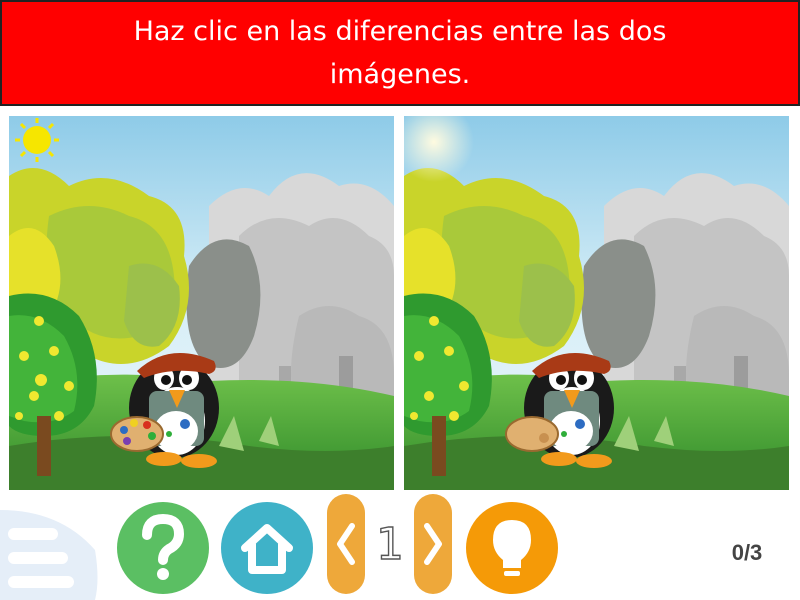  I want to click on hint-button, so click(512, 548).